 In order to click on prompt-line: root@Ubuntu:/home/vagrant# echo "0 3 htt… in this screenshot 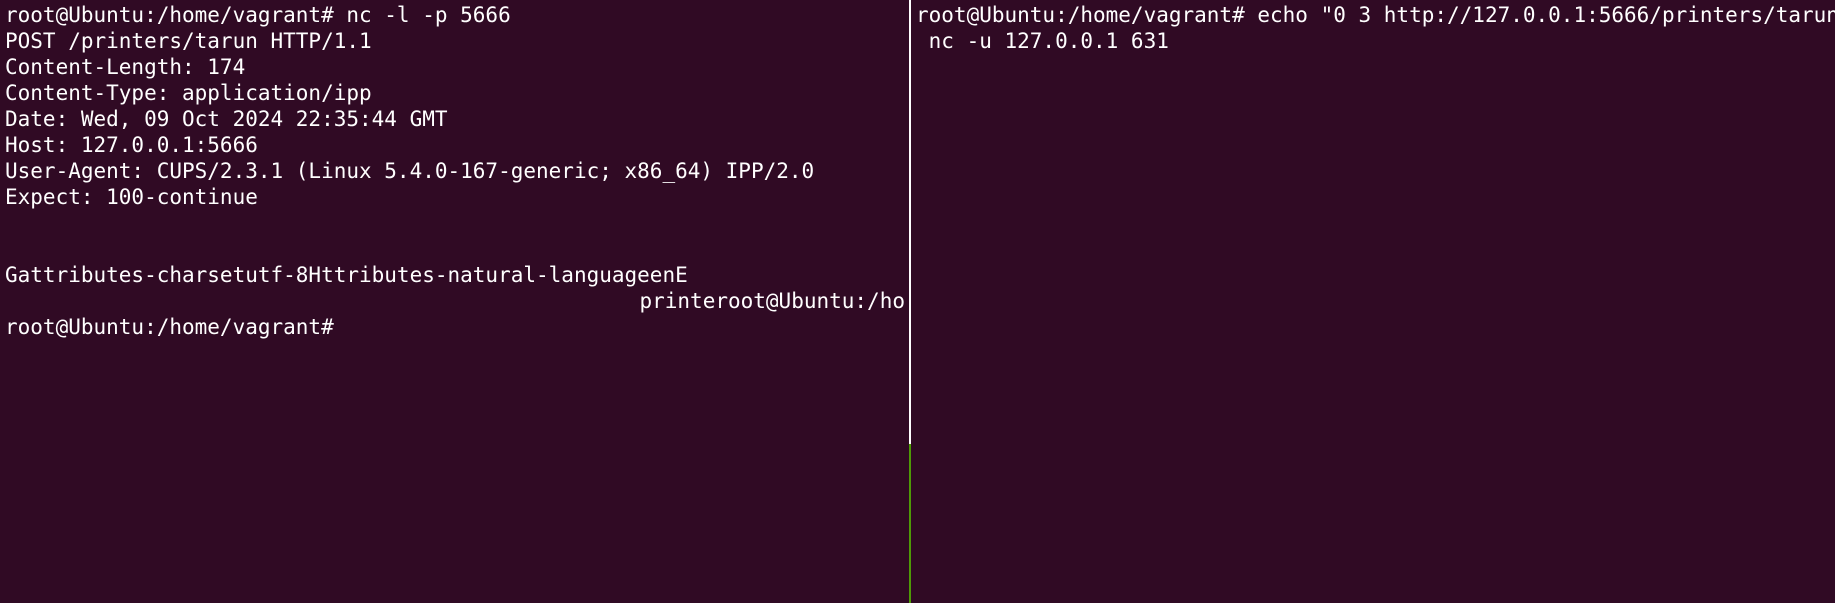, I will do `click(1375, 15)`.